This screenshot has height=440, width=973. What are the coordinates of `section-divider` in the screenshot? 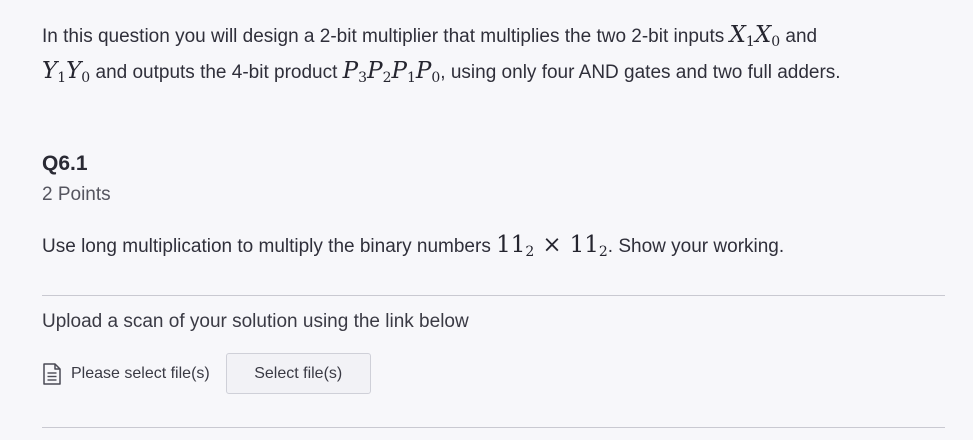 It's located at (493, 295).